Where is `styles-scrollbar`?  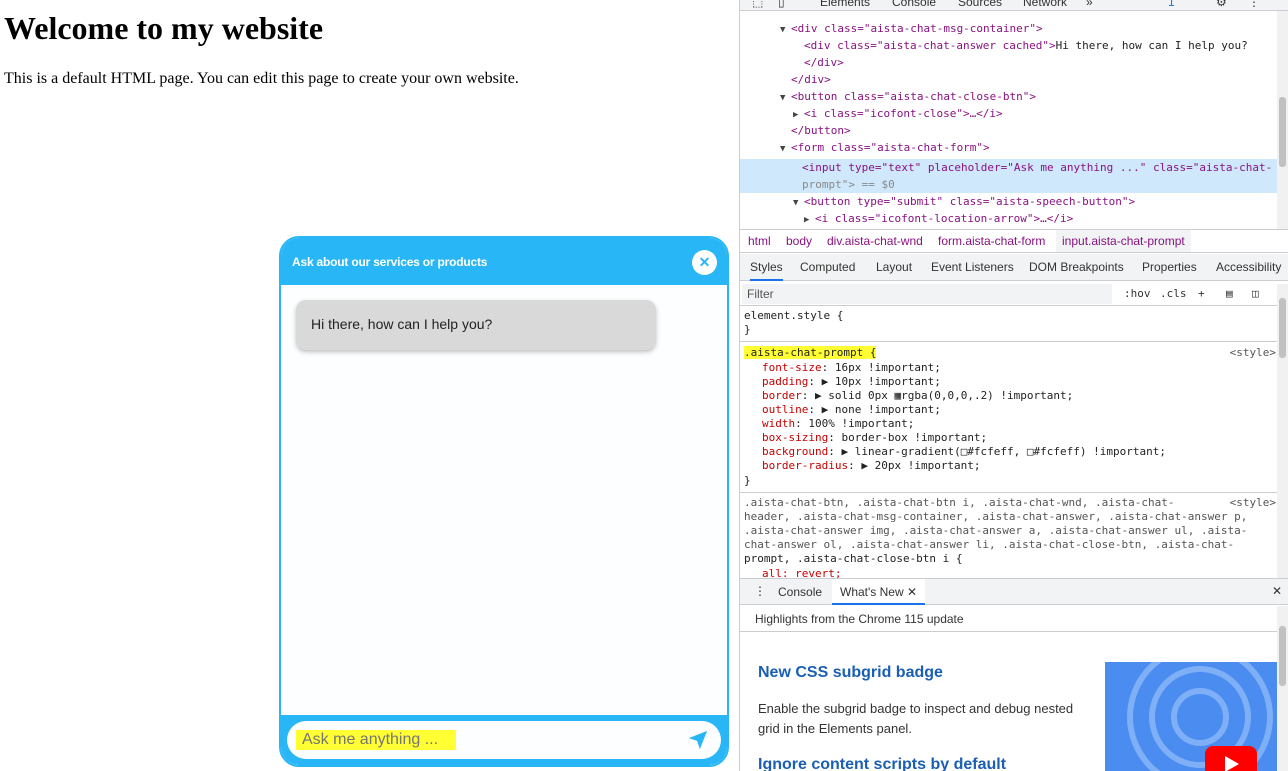
styles-scrollbar is located at coordinates (1282, 431).